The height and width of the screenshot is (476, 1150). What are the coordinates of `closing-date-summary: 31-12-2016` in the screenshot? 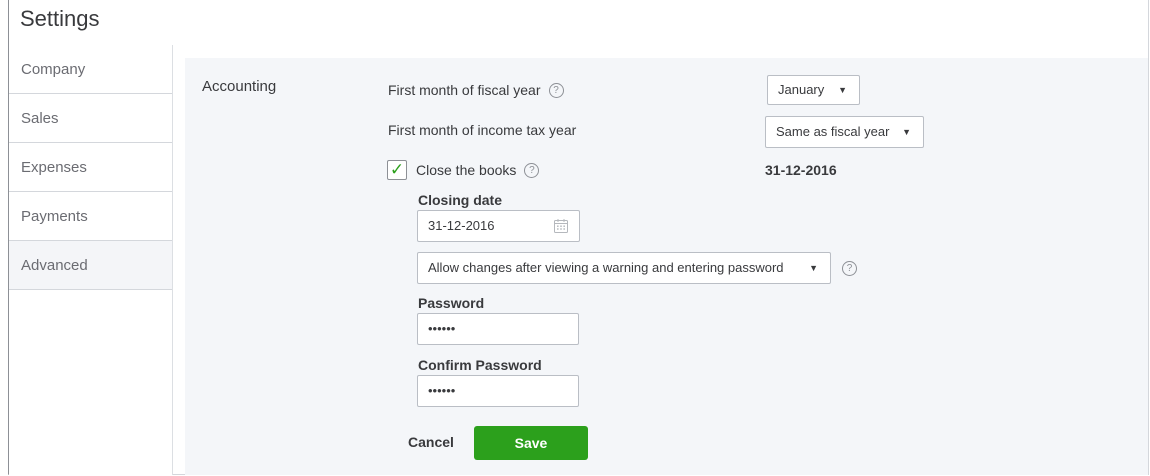 It's located at (801, 170).